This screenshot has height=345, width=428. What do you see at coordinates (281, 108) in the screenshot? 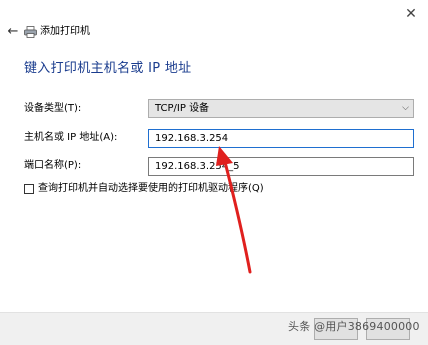
I see `device-type-dropdown: TCP/IP 设备 ⌵` at bounding box center [281, 108].